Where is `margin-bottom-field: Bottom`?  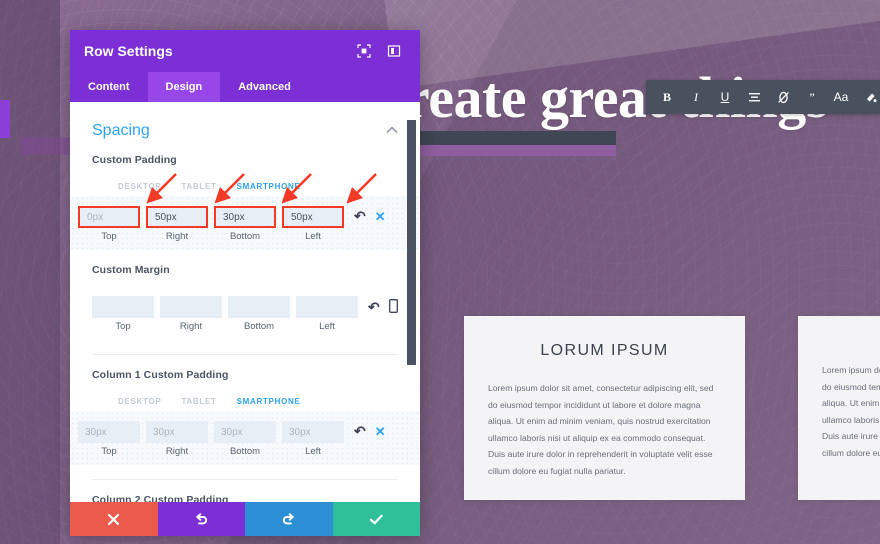 margin-bottom-field: Bottom is located at coordinates (259, 314).